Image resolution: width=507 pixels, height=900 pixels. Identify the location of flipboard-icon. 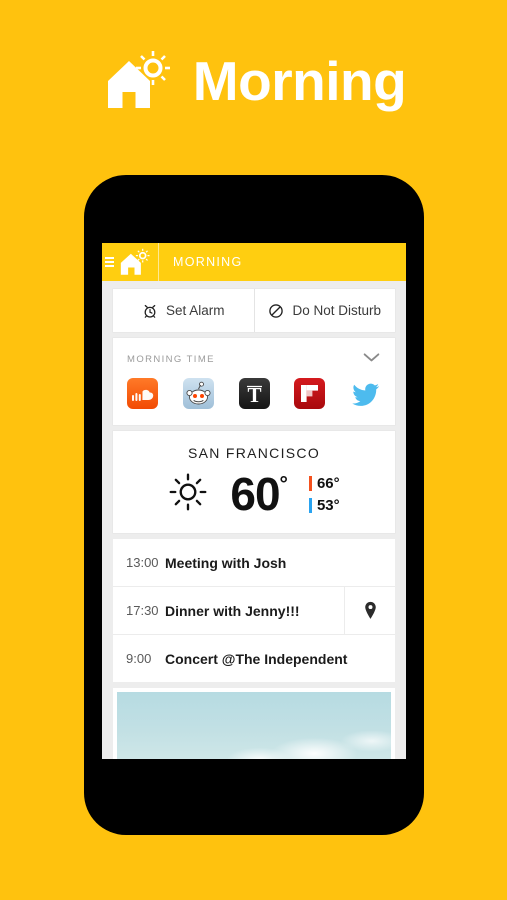
(310, 393).